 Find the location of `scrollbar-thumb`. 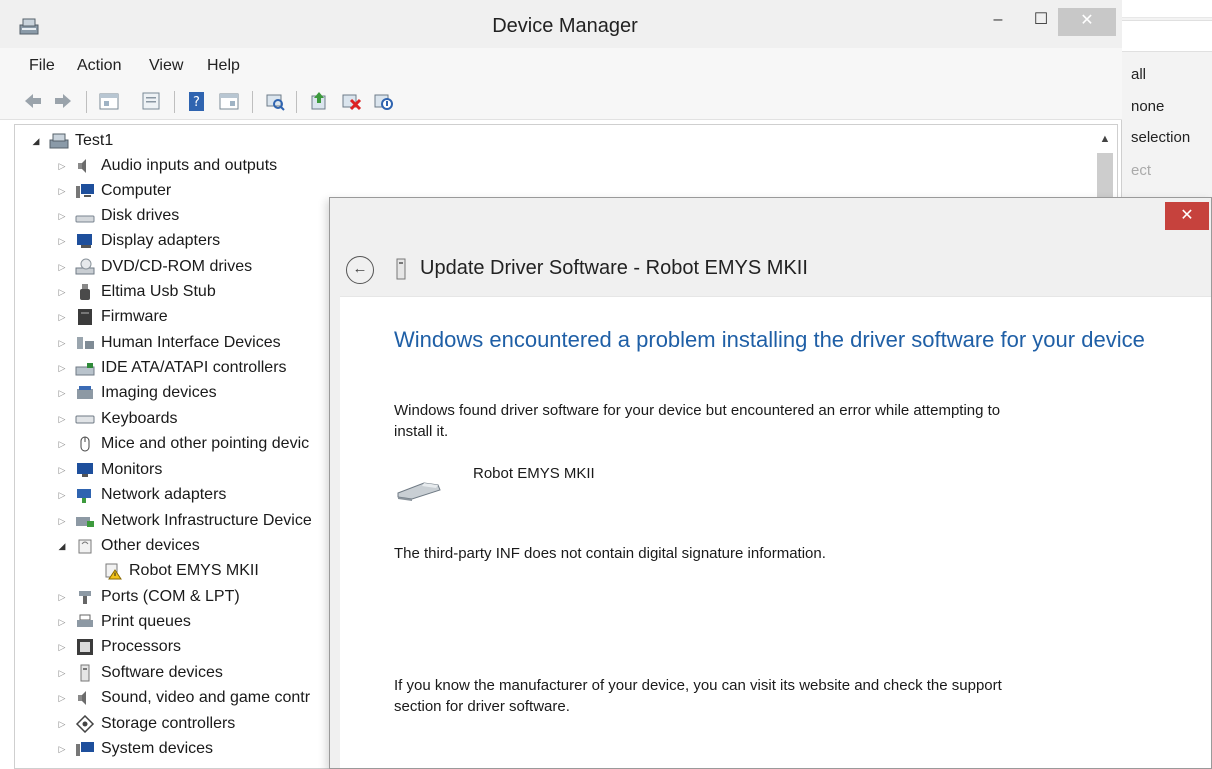

scrollbar-thumb is located at coordinates (1105, 176).